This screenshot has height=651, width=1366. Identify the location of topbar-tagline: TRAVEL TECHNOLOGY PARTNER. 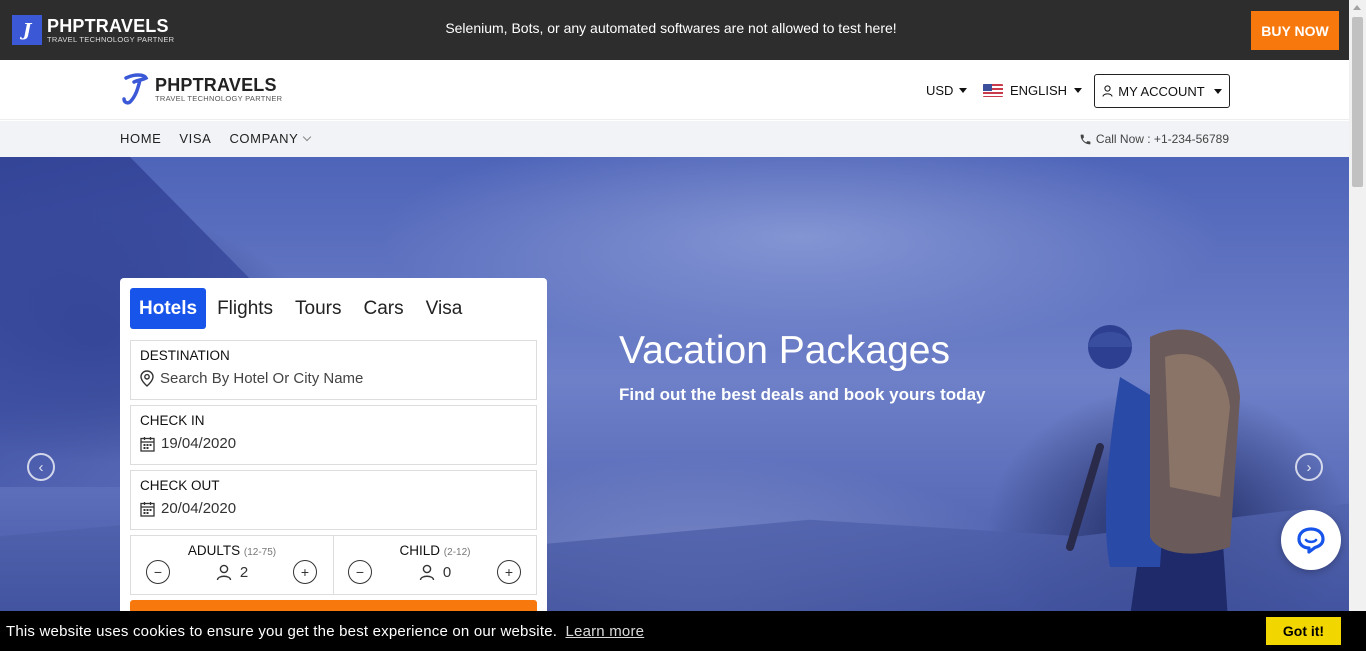
(111, 39).